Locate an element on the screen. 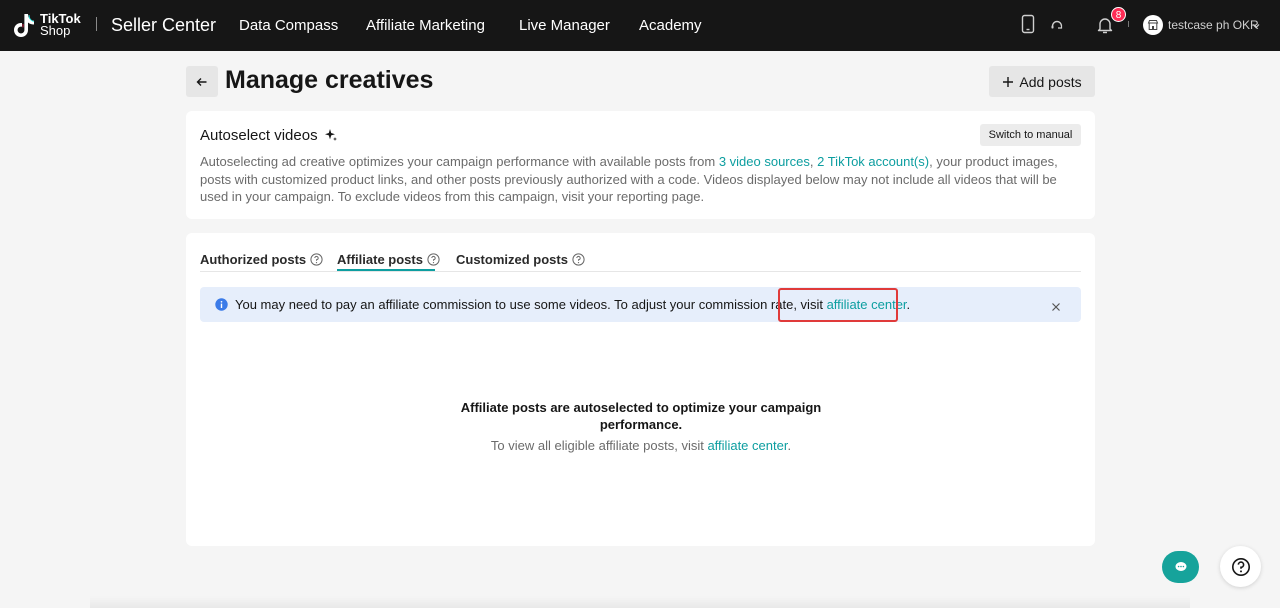 Image resolution: width=1280 pixels, height=608 pixels. nav-link-academy: Academy is located at coordinates (670, 25).